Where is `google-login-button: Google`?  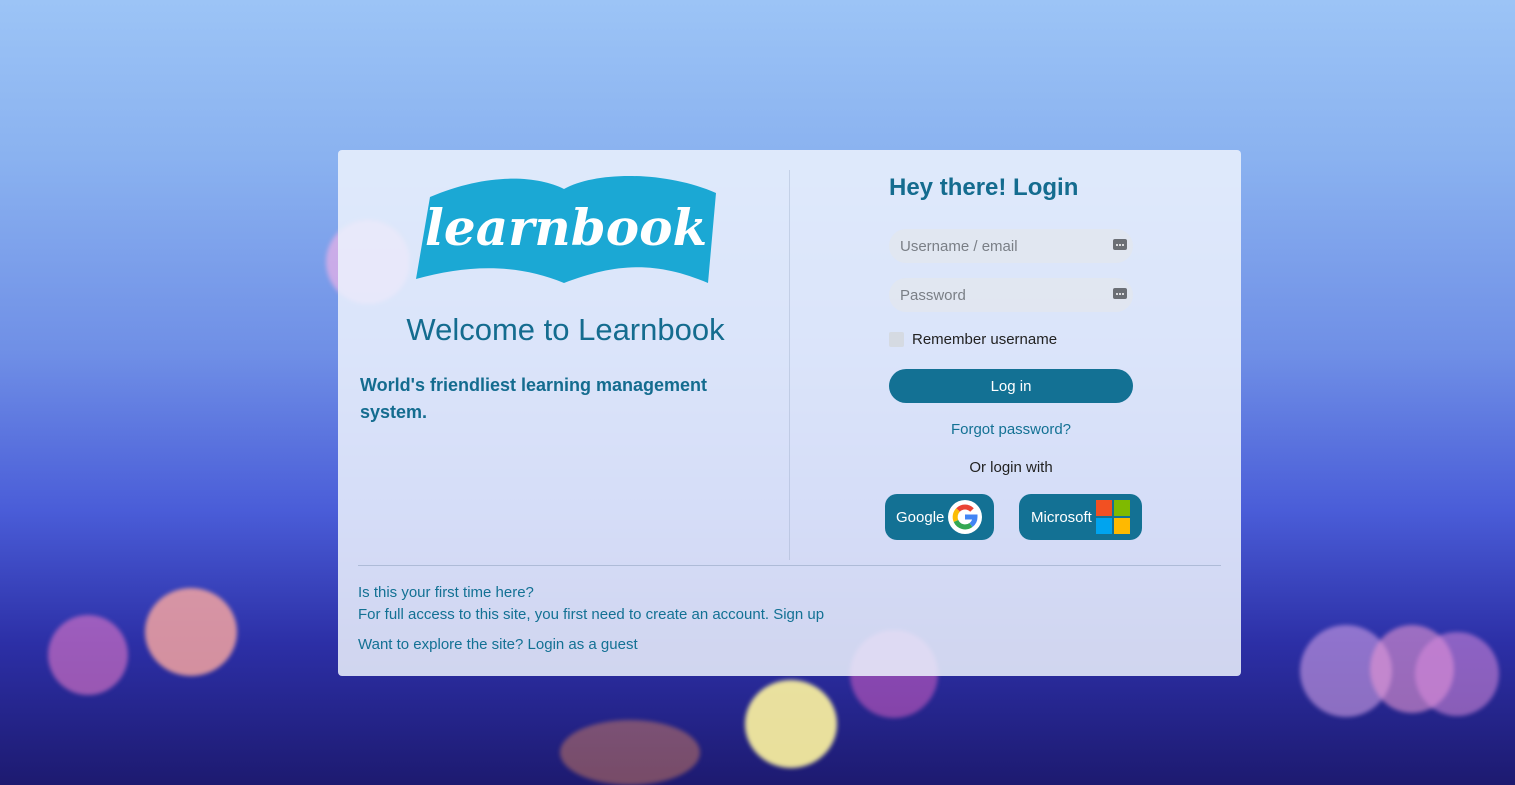
google-login-button: Google is located at coordinates (939, 517).